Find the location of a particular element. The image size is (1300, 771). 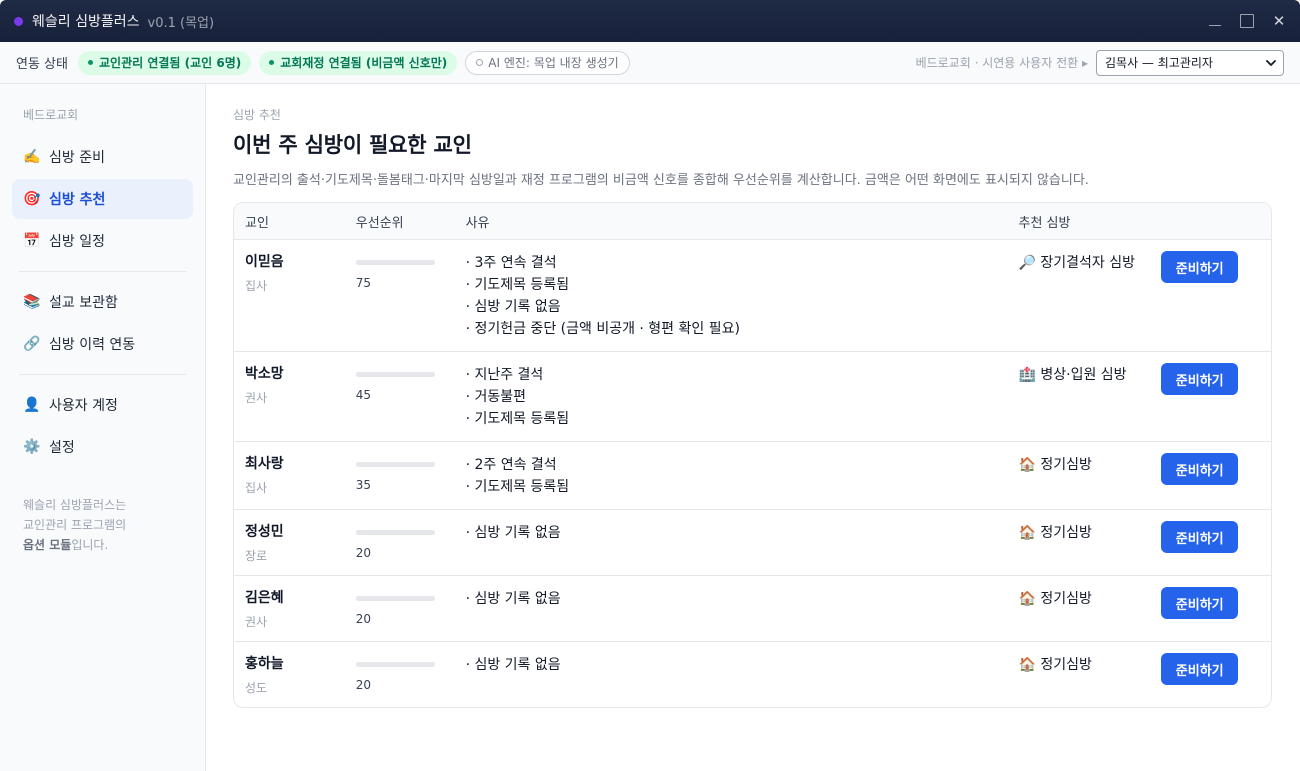

writing-hand-icon: ✍️ is located at coordinates (32, 157).